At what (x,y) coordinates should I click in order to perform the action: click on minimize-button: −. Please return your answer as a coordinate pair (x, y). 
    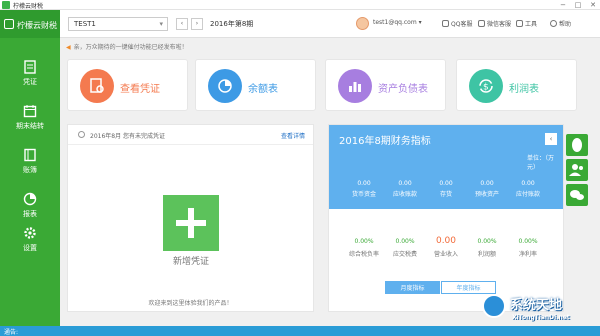
    Looking at the image, I should click on (563, 5).